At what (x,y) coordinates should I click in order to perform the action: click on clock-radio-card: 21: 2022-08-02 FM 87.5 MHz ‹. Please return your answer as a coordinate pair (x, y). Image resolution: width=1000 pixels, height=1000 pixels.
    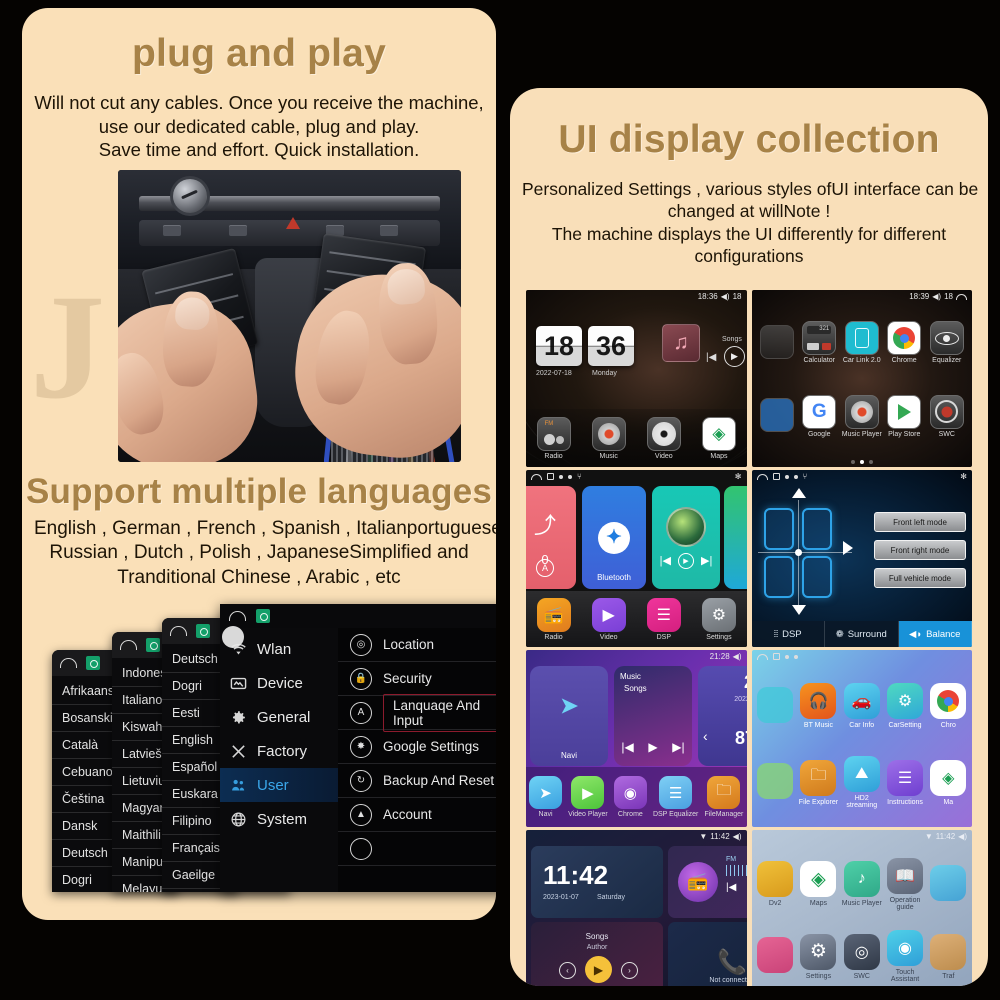
    Looking at the image, I should click on (722, 716).